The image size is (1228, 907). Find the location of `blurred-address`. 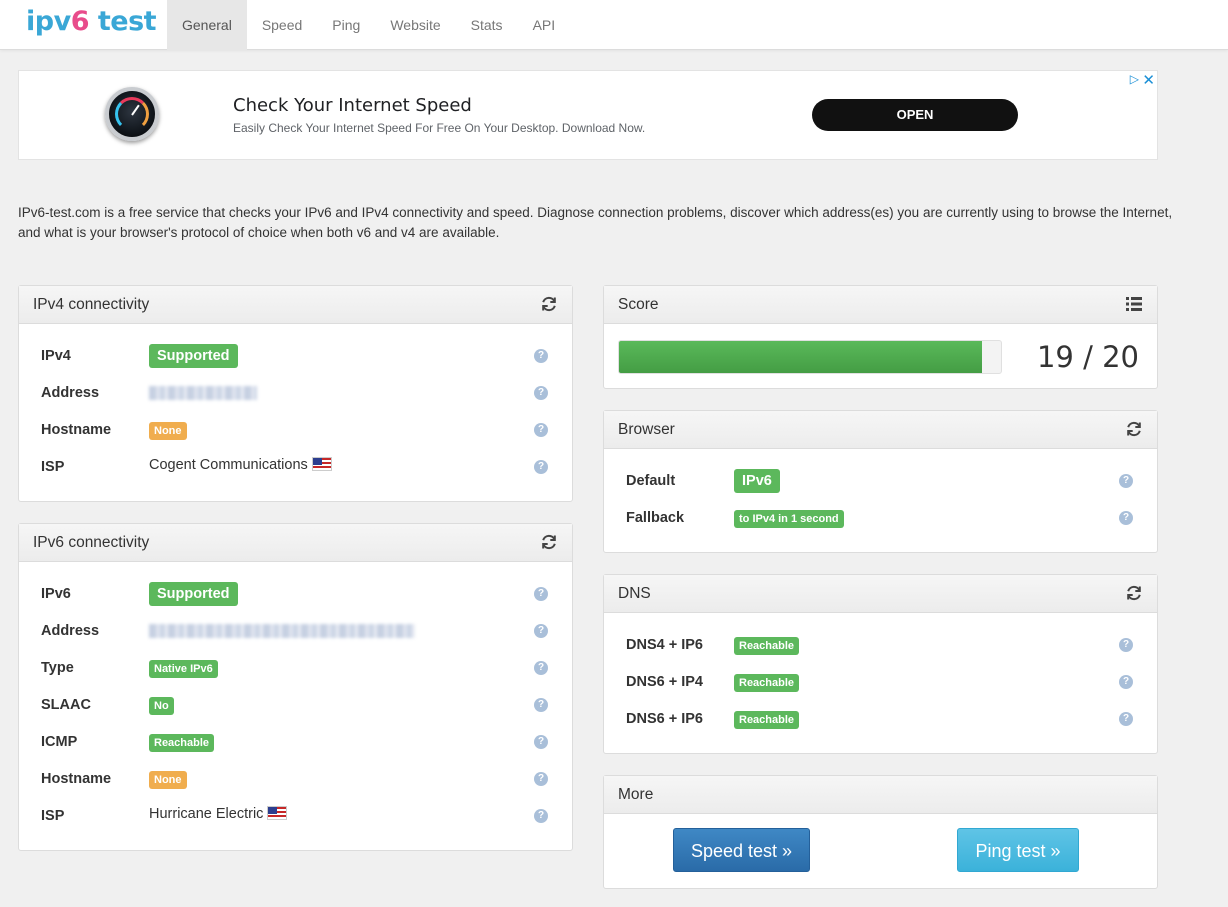

blurred-address is located at coordinates (203, 393).